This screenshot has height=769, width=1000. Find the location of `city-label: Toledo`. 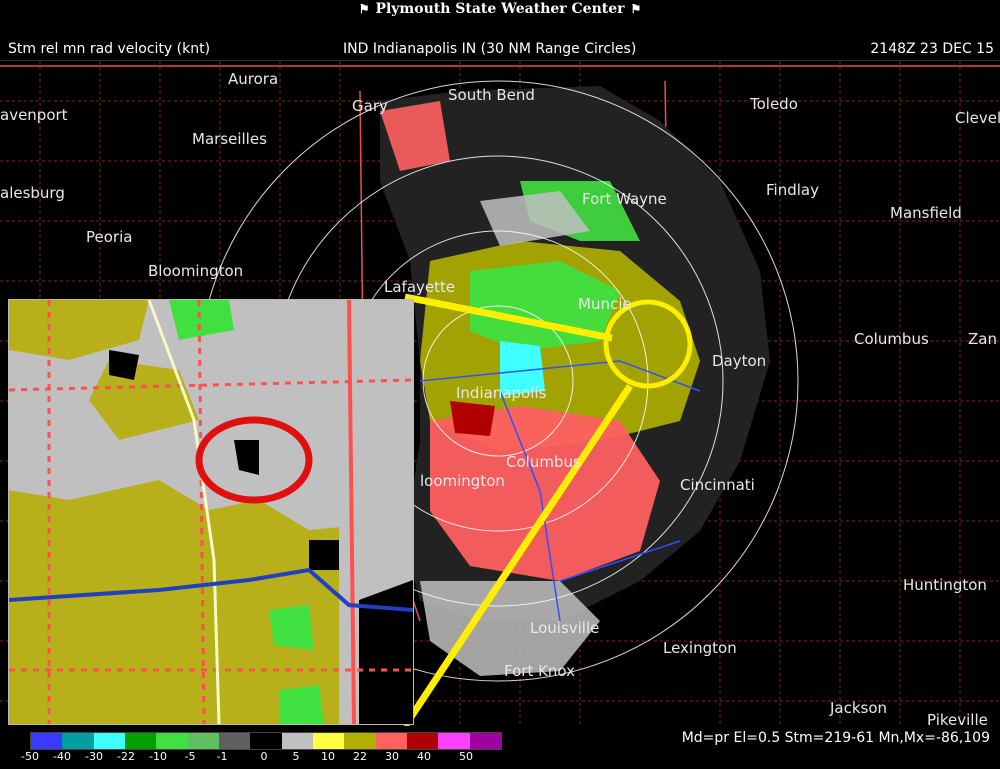

city-label: Toledo is located at coordinates (774, 104).